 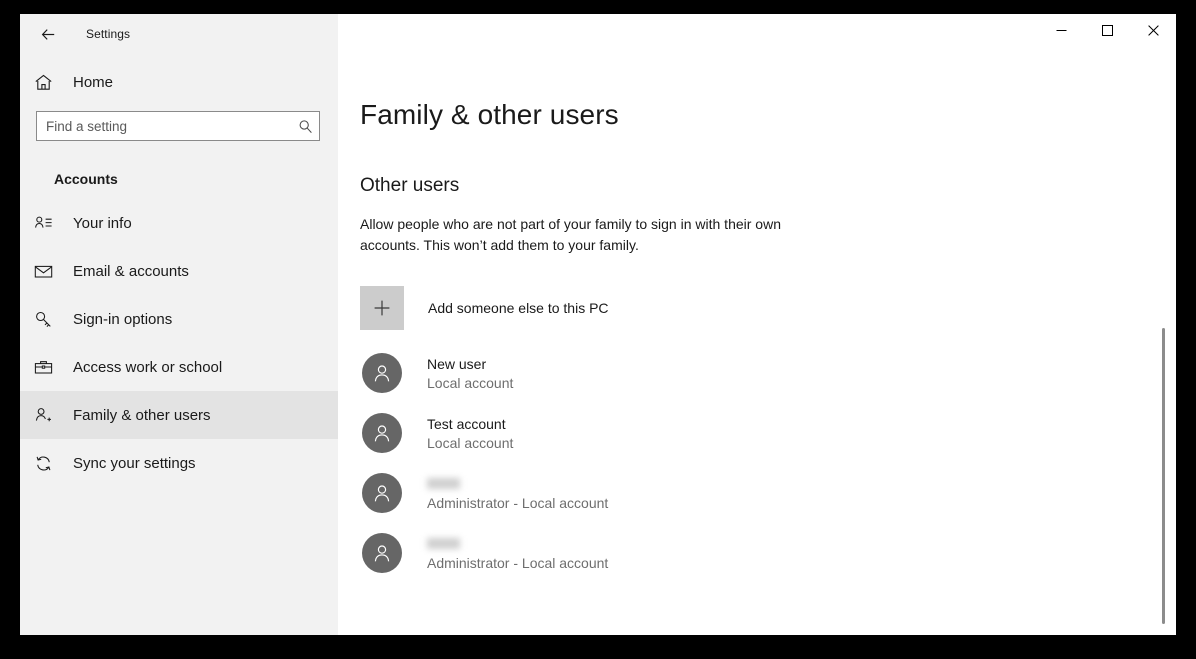 I want to click on user-name: New user, so click(x=457, y=363).